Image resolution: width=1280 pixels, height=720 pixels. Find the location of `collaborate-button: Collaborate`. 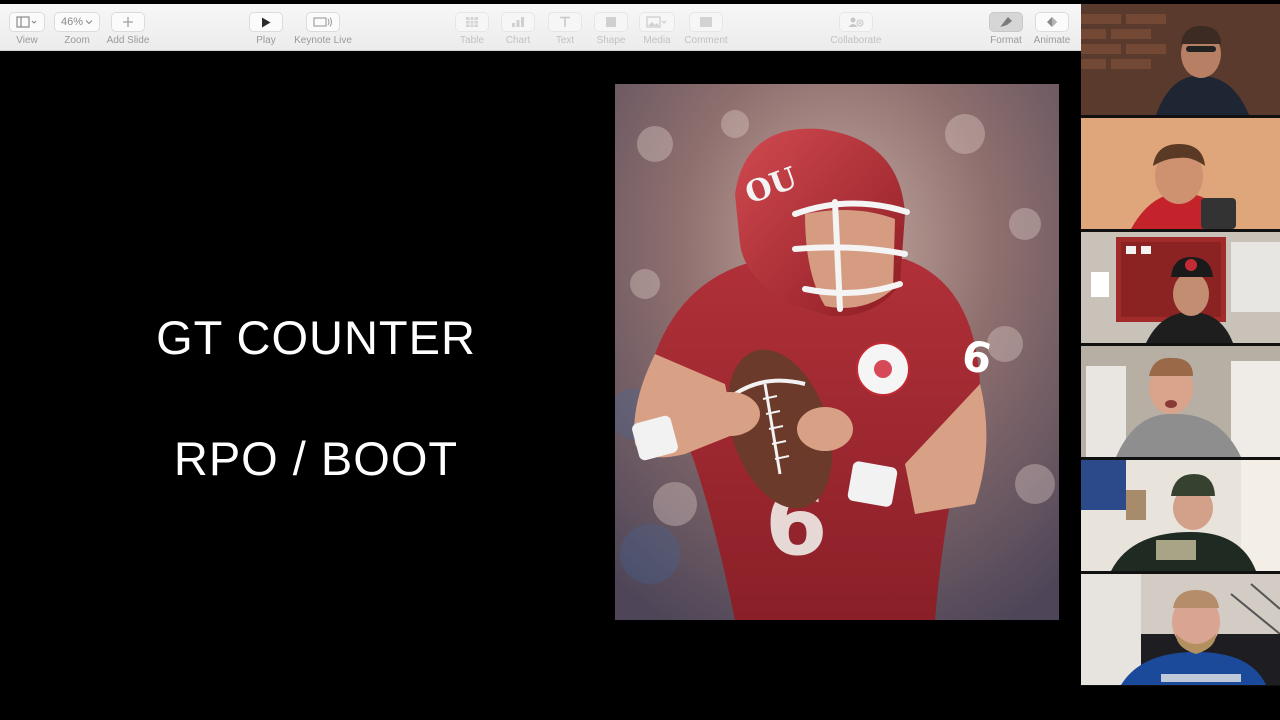

collaborate-button: Collaborate is located at coordinates (856, 29).